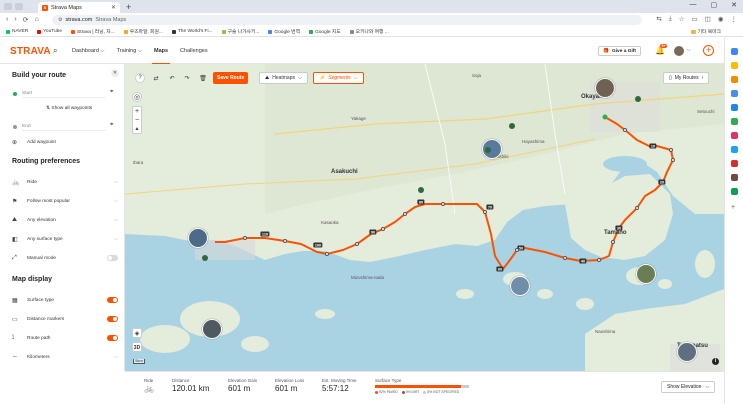 Image resolution: width=743 pixels, height=404 pixels. What do you see at coordinates (187, 78) in the screenshot?
I see `redo-icon: ↷` at bounding box center [187, 78].